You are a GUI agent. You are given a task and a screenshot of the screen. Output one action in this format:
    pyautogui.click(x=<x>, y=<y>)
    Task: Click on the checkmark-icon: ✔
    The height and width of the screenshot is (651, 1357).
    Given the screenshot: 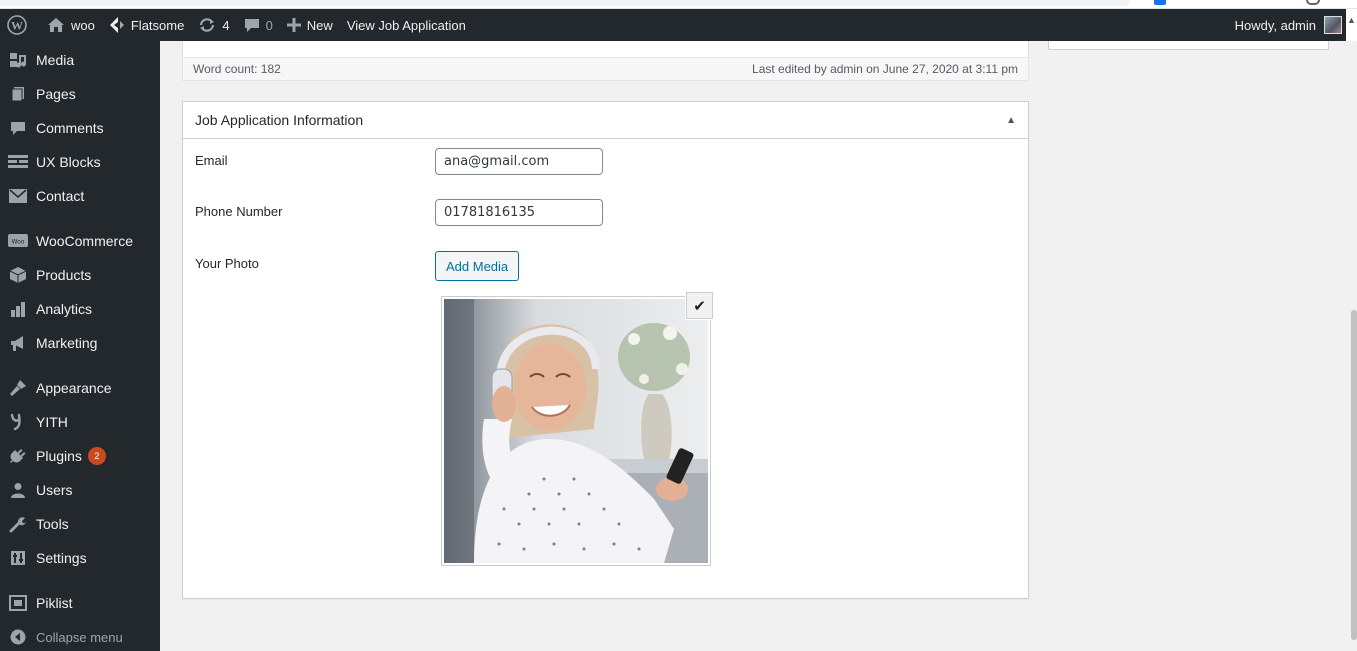 What is the action you would take?
    pyautogui.click(x=699, y=305)
    